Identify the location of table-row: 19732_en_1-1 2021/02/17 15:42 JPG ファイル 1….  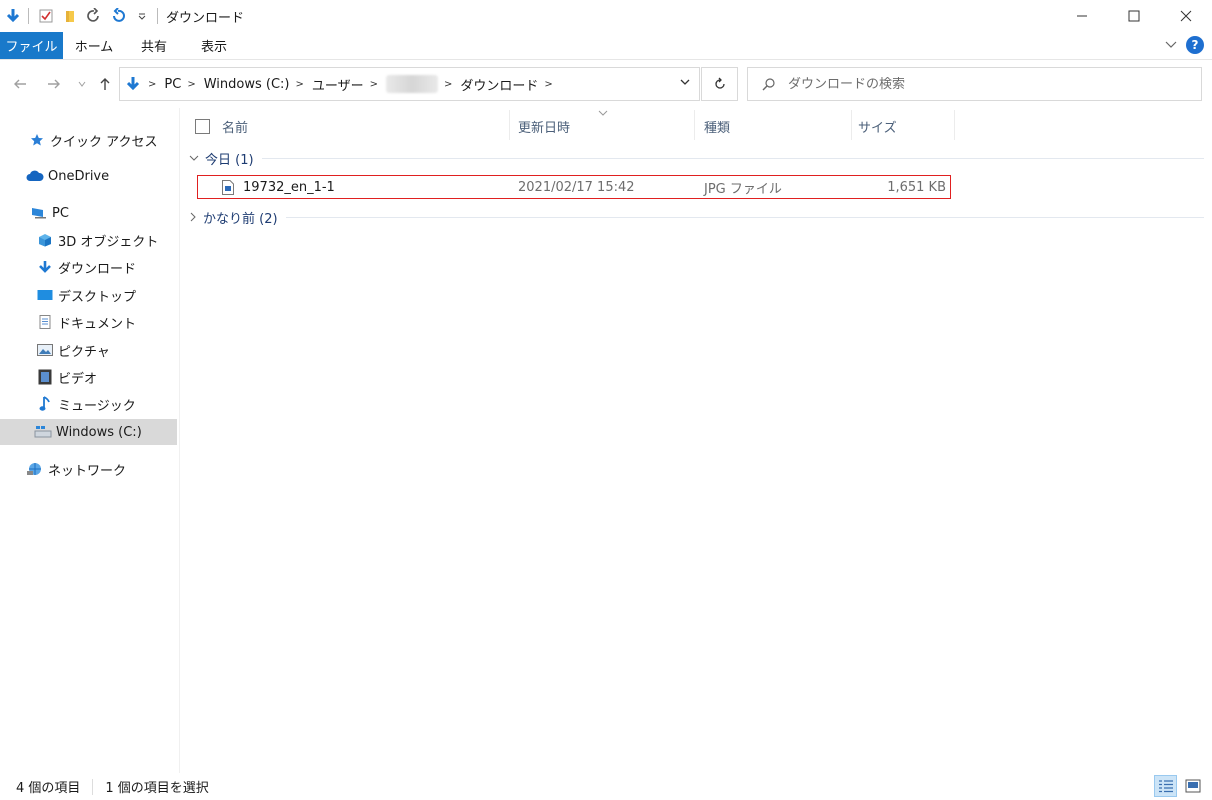
(574, 187).